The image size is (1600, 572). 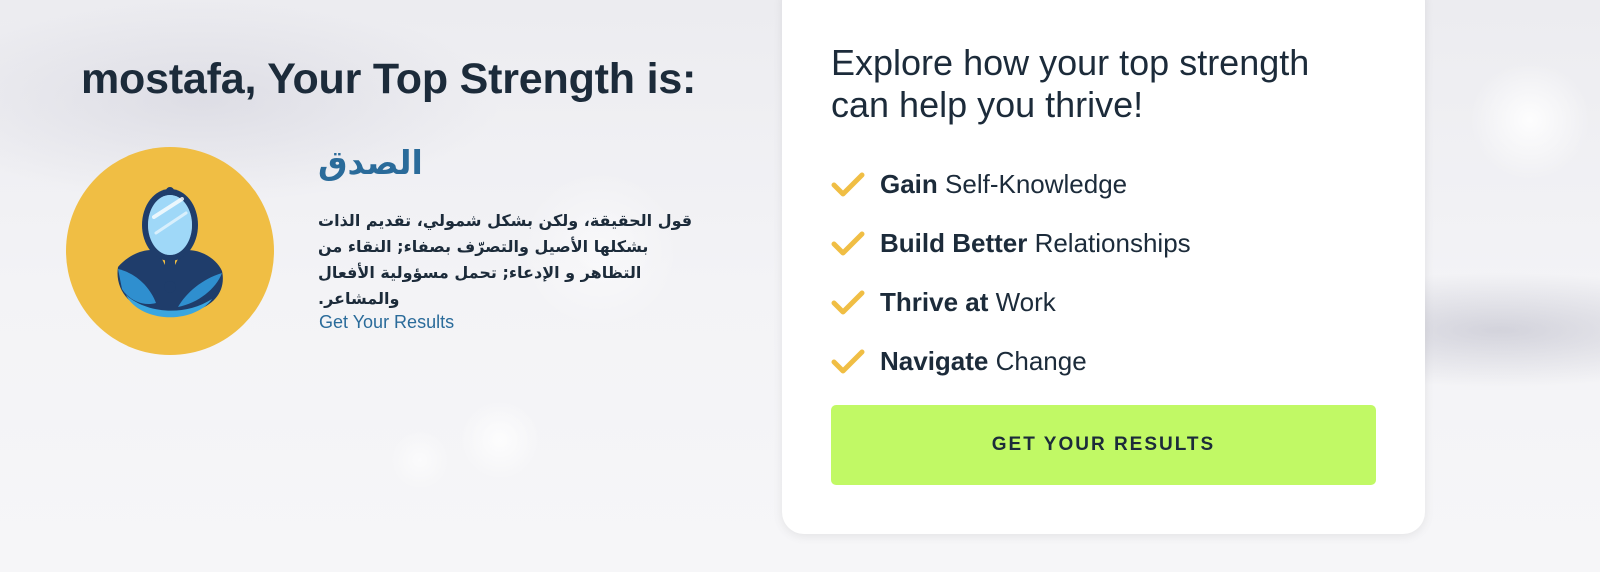 I want to click on benefit-item: Build Better Relationships, so click(x=1011, y=243).